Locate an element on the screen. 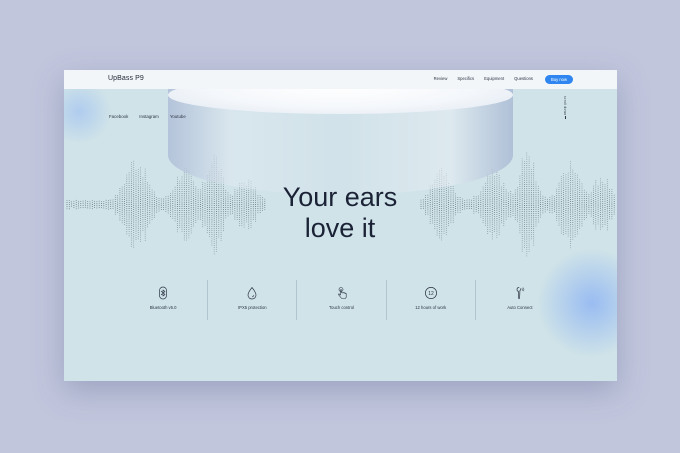 This screenshot has width=680, height=453. feature-label: Touch control is located at coordinates (341, 307).